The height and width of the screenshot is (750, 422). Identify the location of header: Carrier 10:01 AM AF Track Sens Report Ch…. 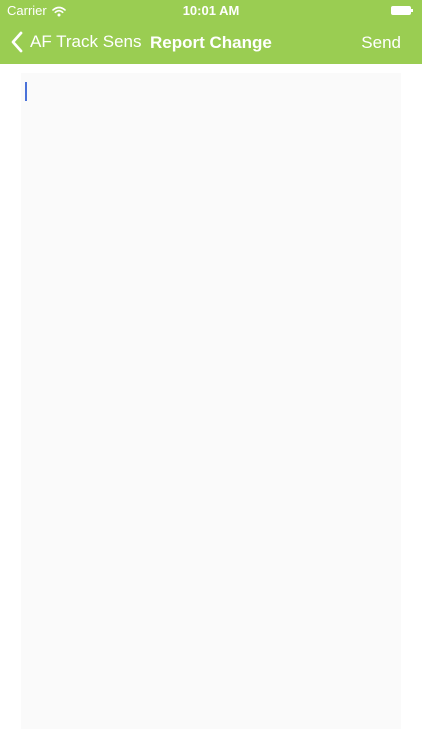
(211, 32).